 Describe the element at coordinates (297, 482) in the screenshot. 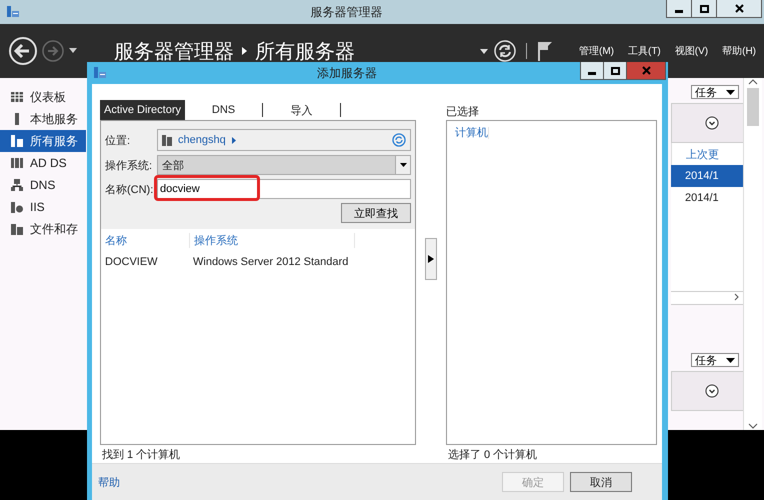

I see `help-link: 帮助` at that location.